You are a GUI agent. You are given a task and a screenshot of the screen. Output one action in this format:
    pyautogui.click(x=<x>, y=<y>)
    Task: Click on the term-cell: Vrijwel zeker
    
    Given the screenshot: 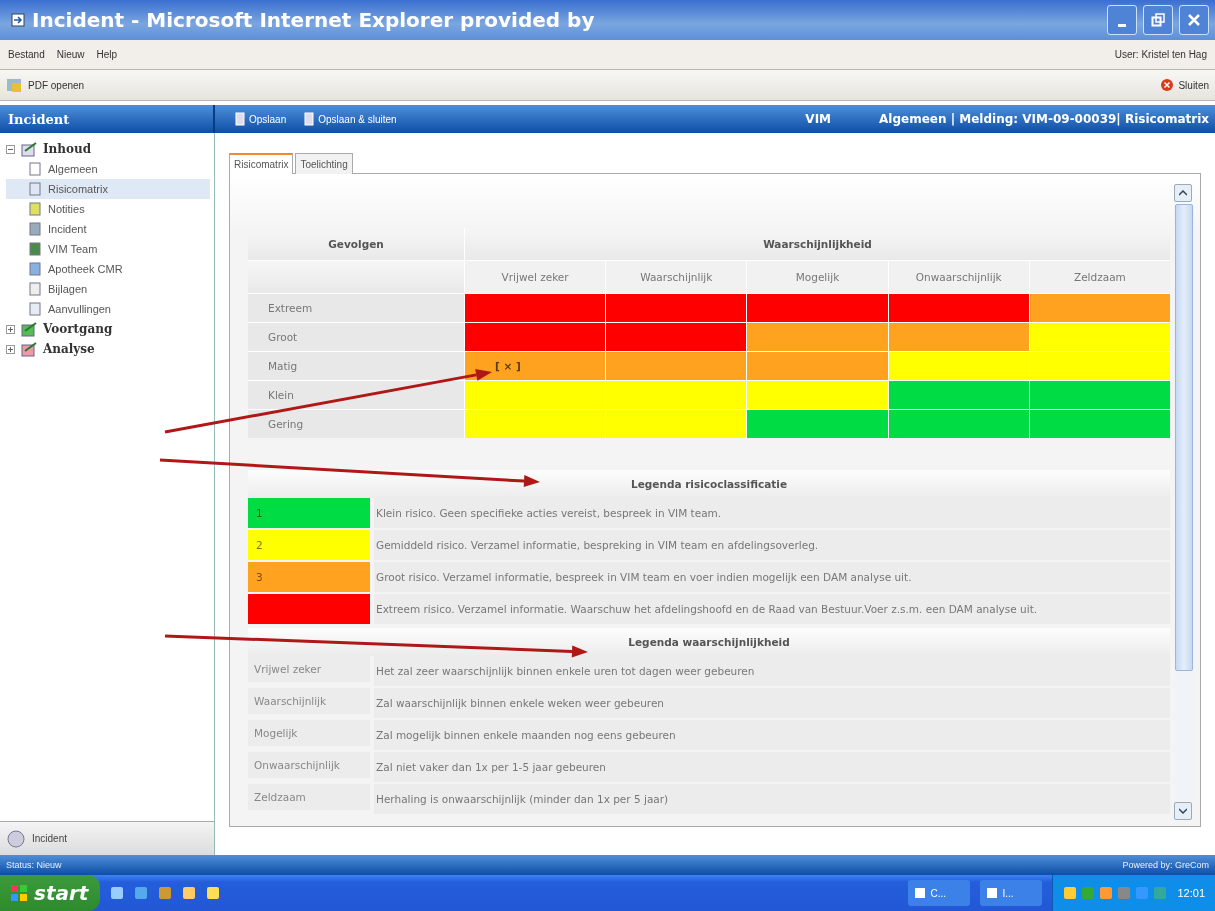 What is the action you would take?
    pyautogui.click(x=309, y=669)
    